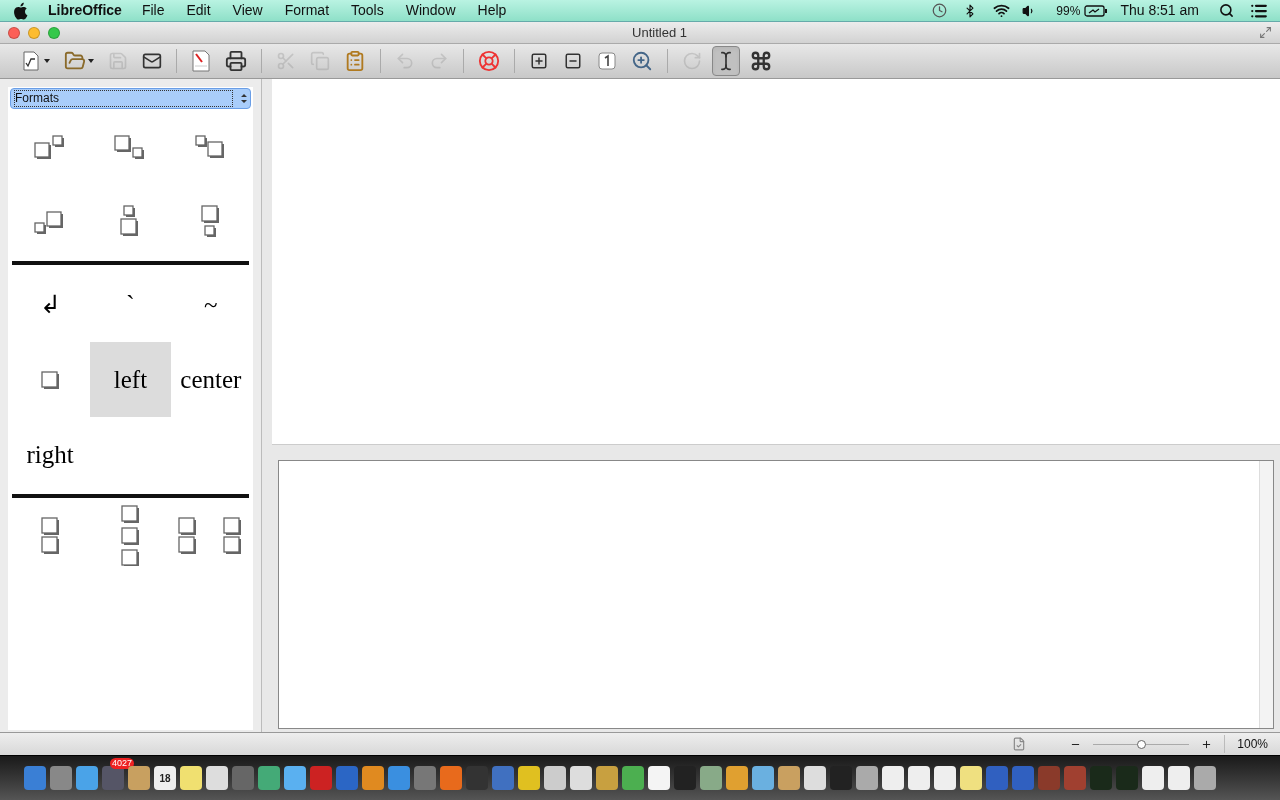 The width and height of the screenshot is (1280, 800). I want to click on actual-size-icon, so click(607, 61).